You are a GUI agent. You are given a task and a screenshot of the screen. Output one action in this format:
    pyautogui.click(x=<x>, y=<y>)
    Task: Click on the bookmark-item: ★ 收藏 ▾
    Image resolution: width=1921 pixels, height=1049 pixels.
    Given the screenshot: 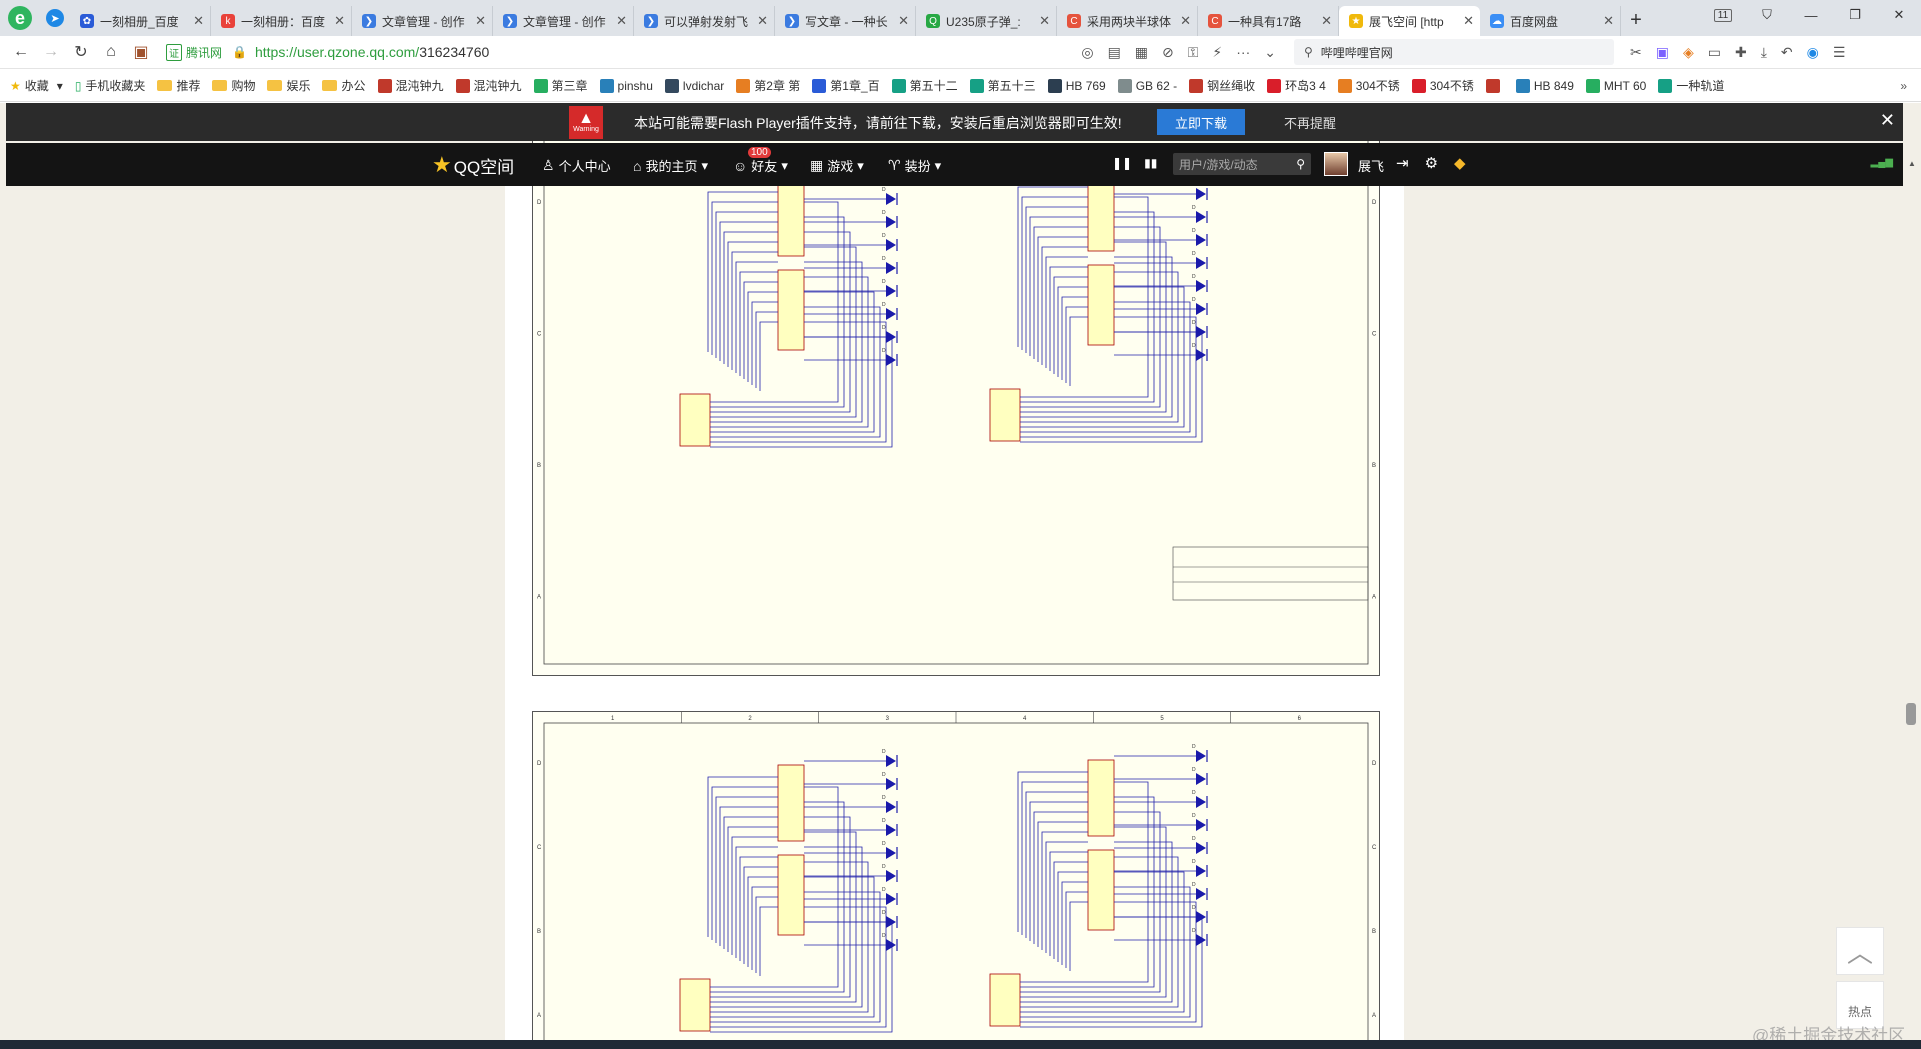 What is the action you would take?
    pyautogui.click(x=36, y=85)
    